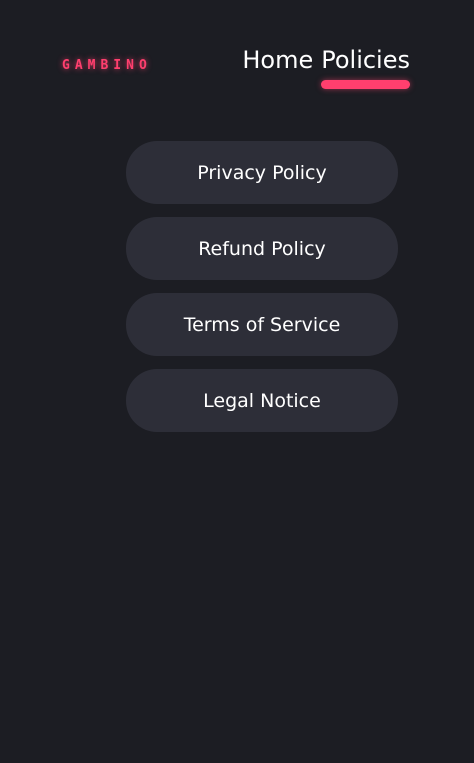  I want to click on terms-of-service-button: Terms of Service, so click(262, 324).